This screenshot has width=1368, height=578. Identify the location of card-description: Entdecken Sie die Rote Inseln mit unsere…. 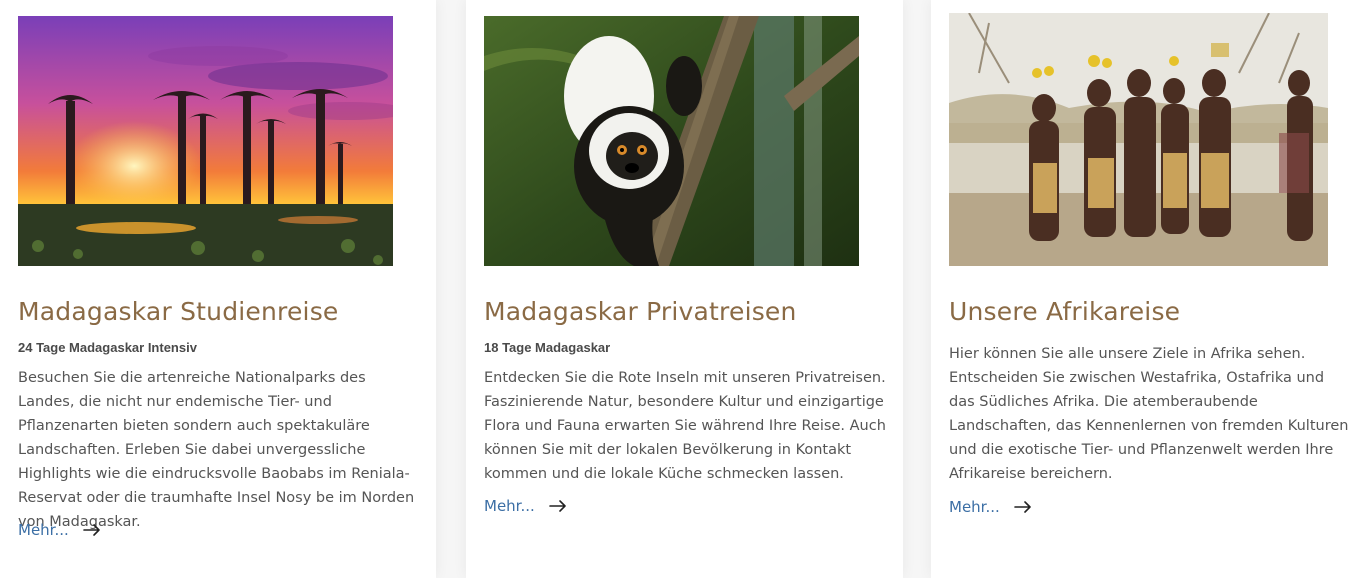
(685, 426).